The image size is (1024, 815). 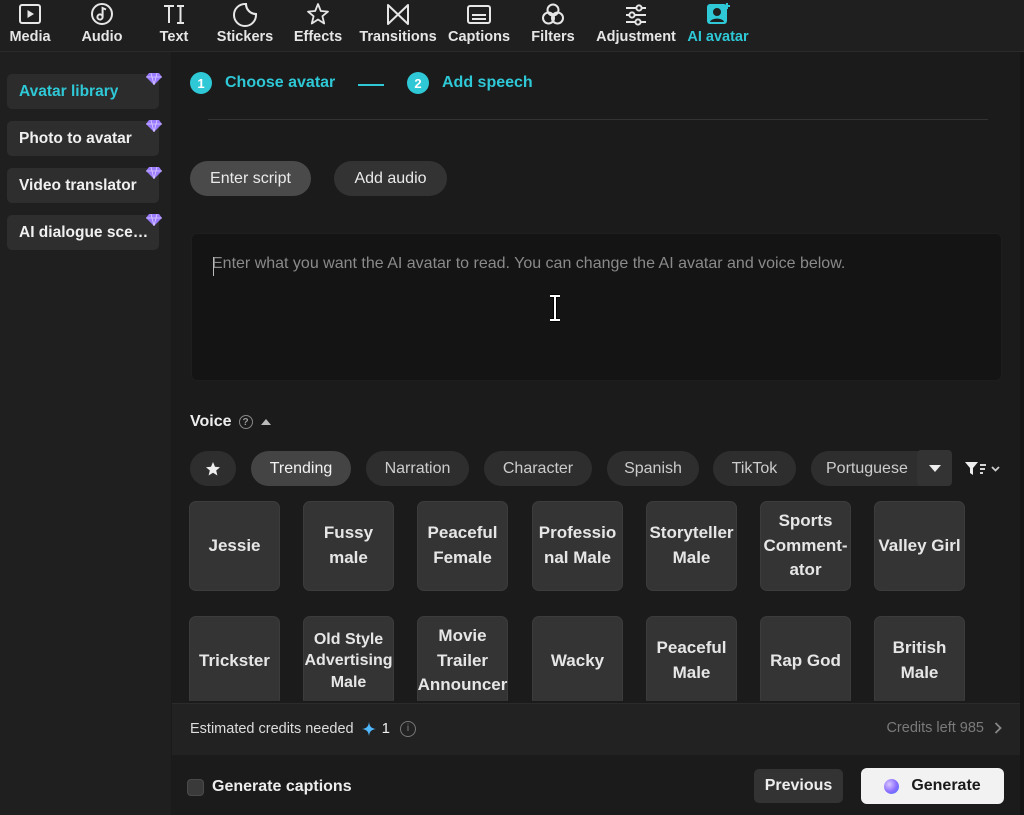 What do you see at coordinates (983, 469) in the screenshot?
I see `sort-filter-icon` at bounding box center [983, 469].